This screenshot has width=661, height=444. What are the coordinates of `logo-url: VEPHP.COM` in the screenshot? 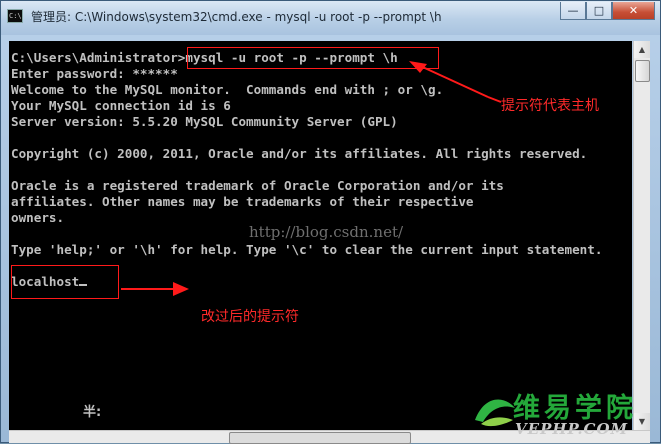 It's located at (572, 429).